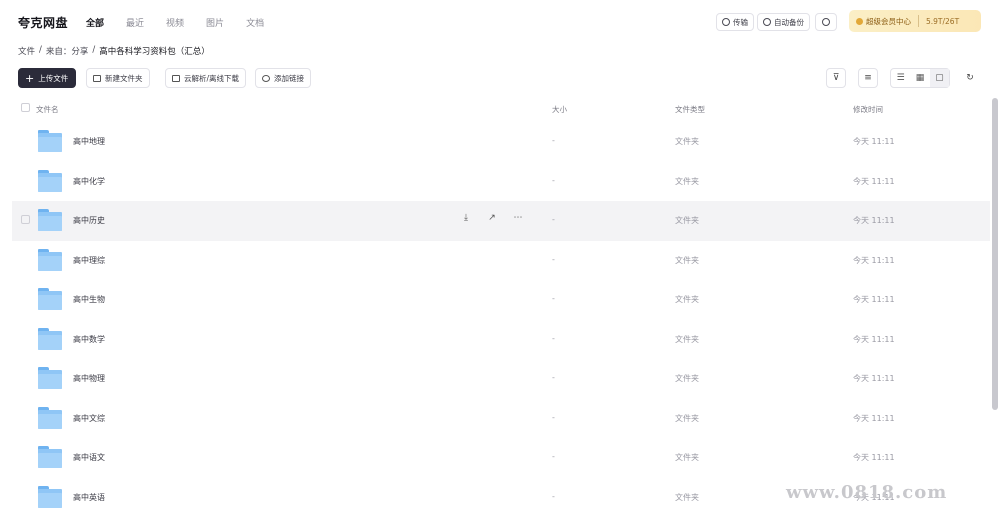 The image size is (1000, 512). What do you see at coordinates (501, 379) in the screenshot?
I see `table-row: 高中物理⤓↗⋯-文件夹今天 11:11` at bounding box center [501, 379].